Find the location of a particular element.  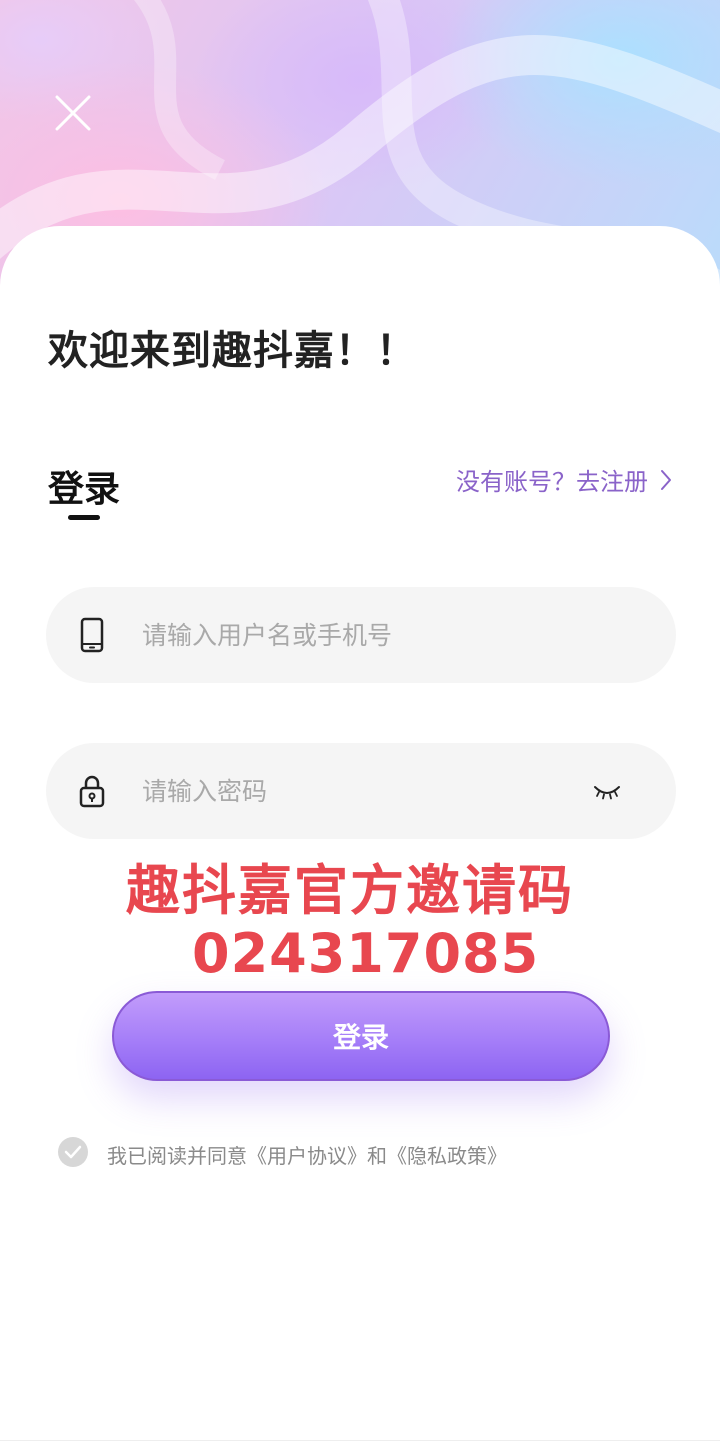

login-button-label: 登录 is located at coordinates (360, 1037).